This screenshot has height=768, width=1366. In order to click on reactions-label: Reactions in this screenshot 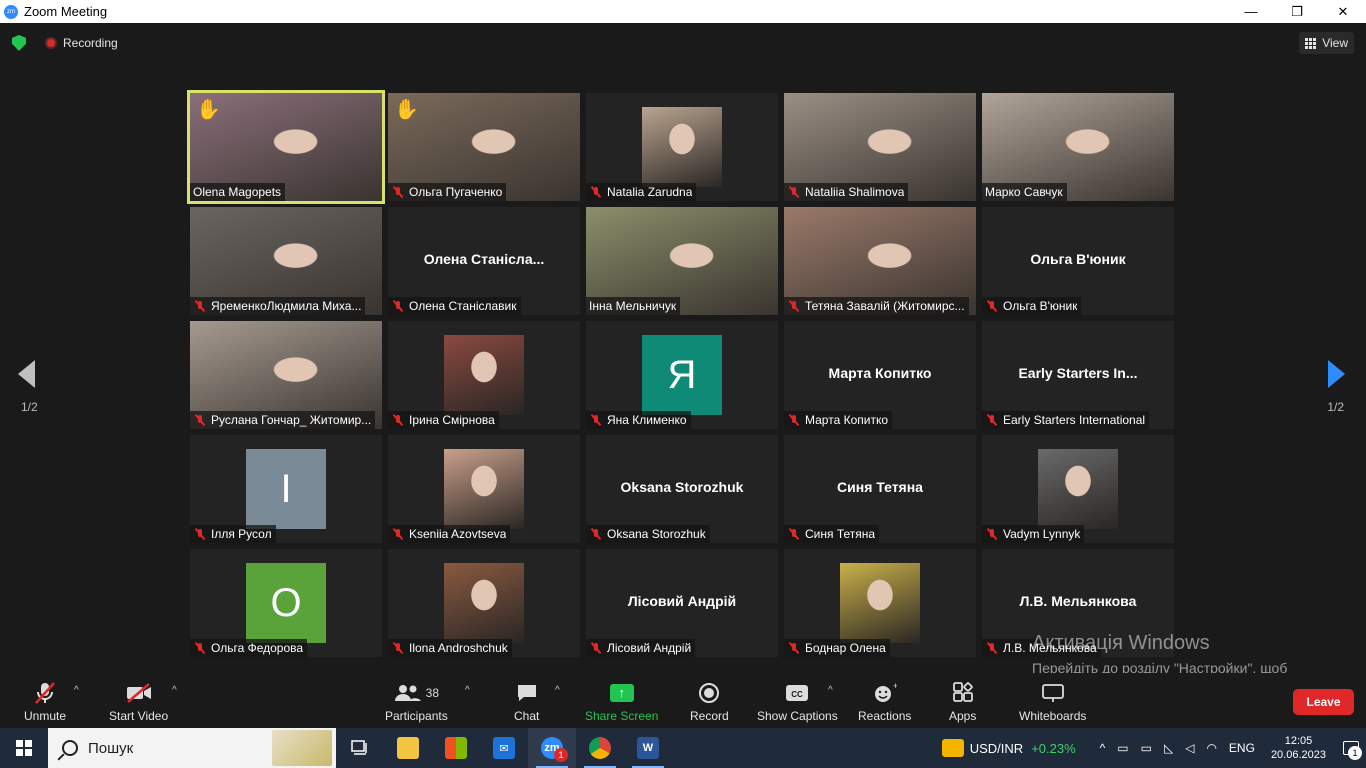, I will do `click(885, 716)`.